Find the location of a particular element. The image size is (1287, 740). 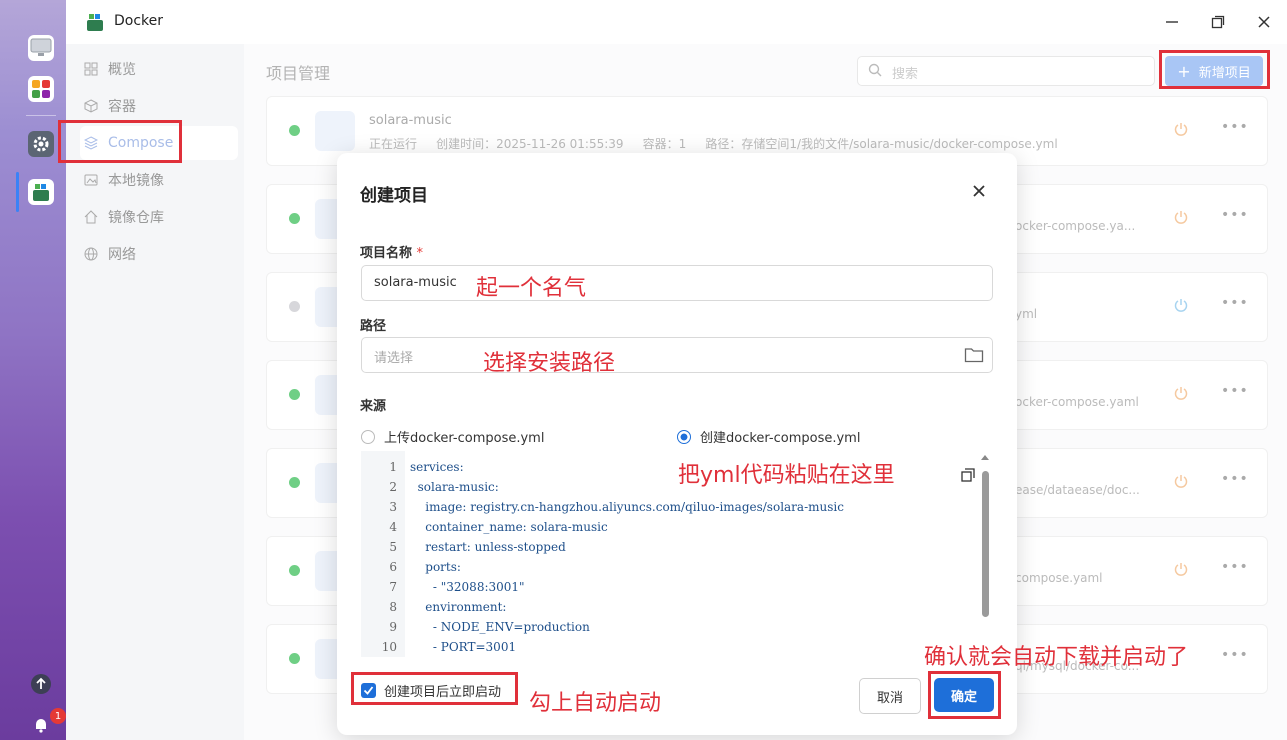

close-window-icon is located at coordinates (1264, 22).